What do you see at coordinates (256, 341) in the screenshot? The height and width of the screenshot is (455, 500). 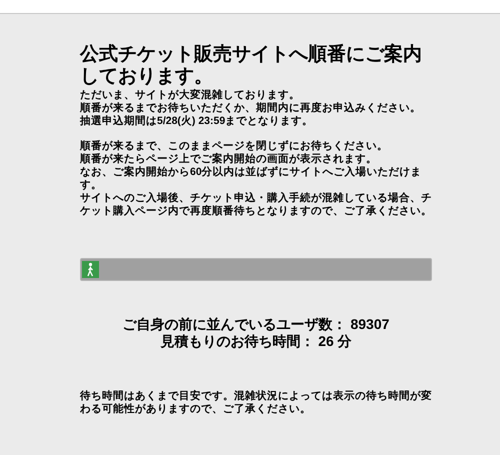 I see `queue-status-text: 見積もりのお待ち時間： 26 分` at bounding box center [256, 341].